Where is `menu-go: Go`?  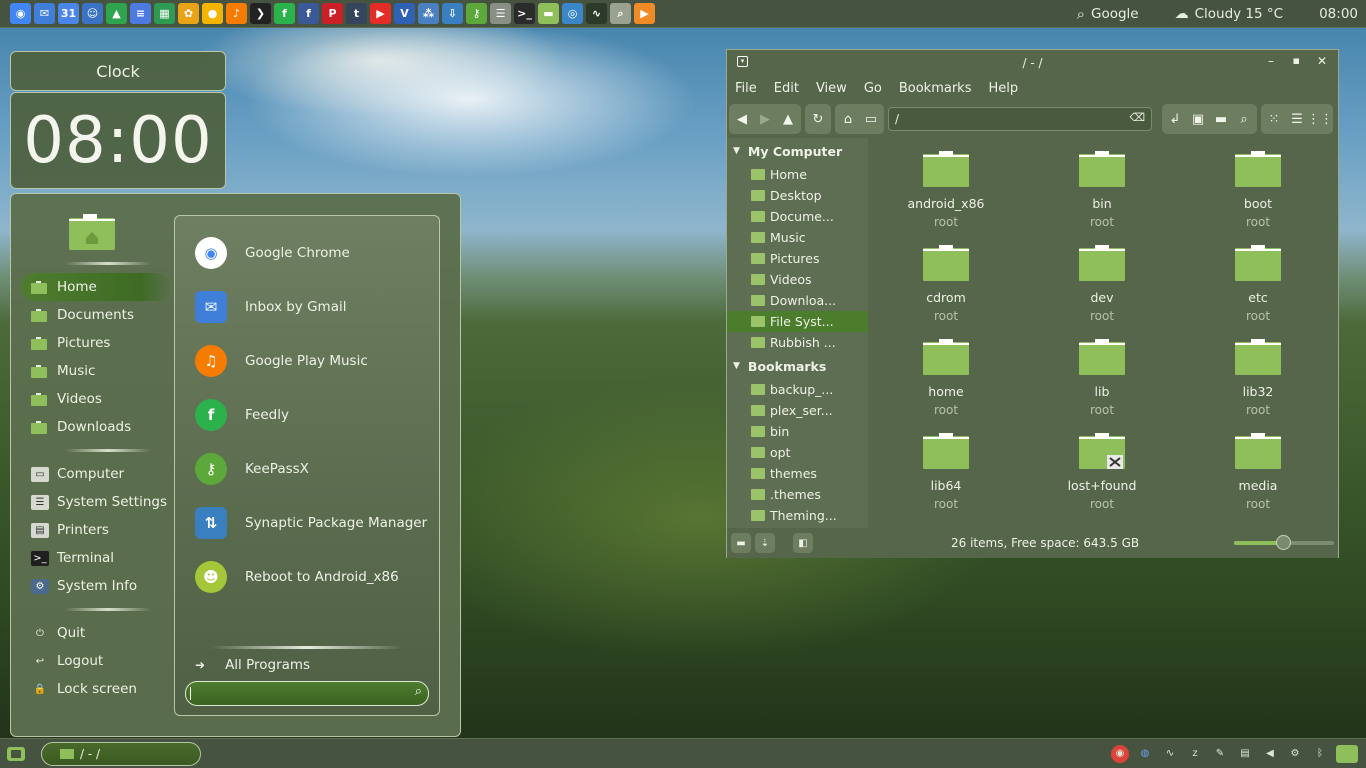 menu-go: Go is located at coordinates (873, 88).